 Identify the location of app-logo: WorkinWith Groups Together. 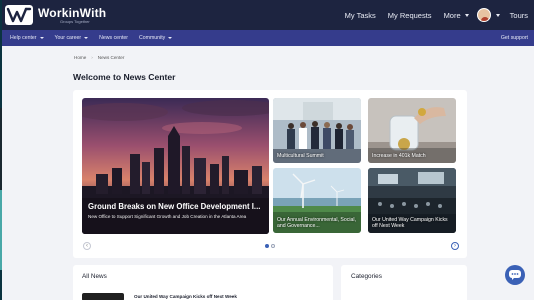
(55, 15).